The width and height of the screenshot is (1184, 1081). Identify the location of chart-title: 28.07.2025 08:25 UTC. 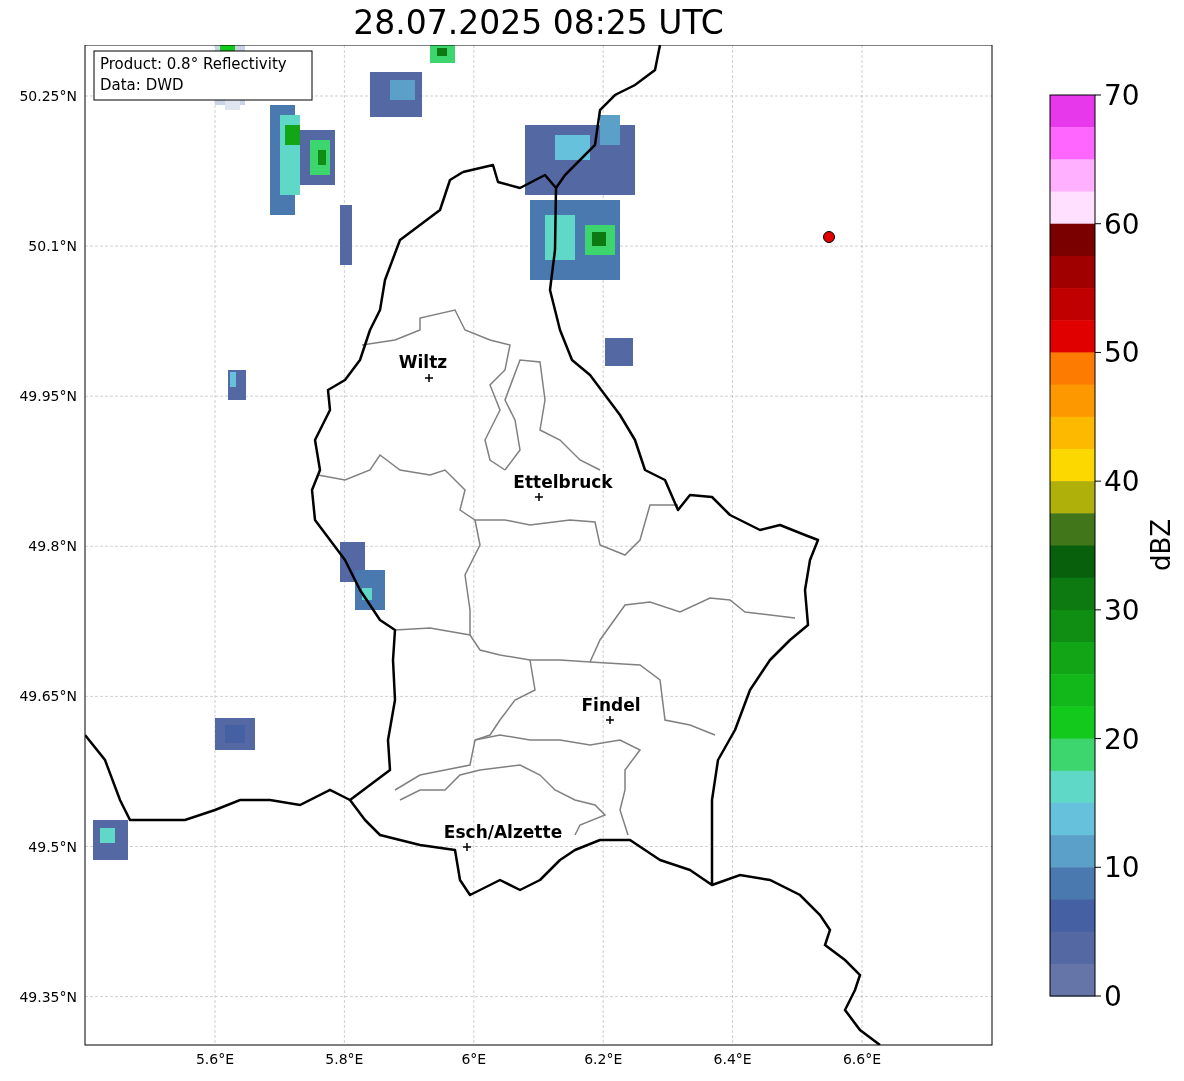
(538, 23).